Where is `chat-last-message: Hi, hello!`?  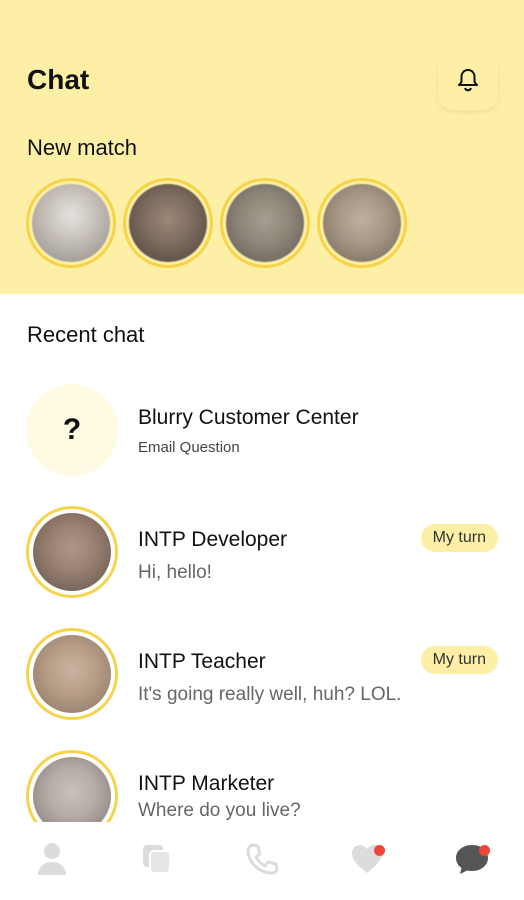
chat-last-message: Hi, hello! is located at coordinates (175, 572).